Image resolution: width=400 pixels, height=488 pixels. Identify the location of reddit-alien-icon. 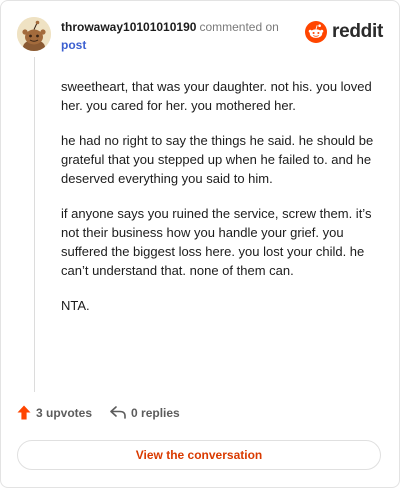
(316, 32).